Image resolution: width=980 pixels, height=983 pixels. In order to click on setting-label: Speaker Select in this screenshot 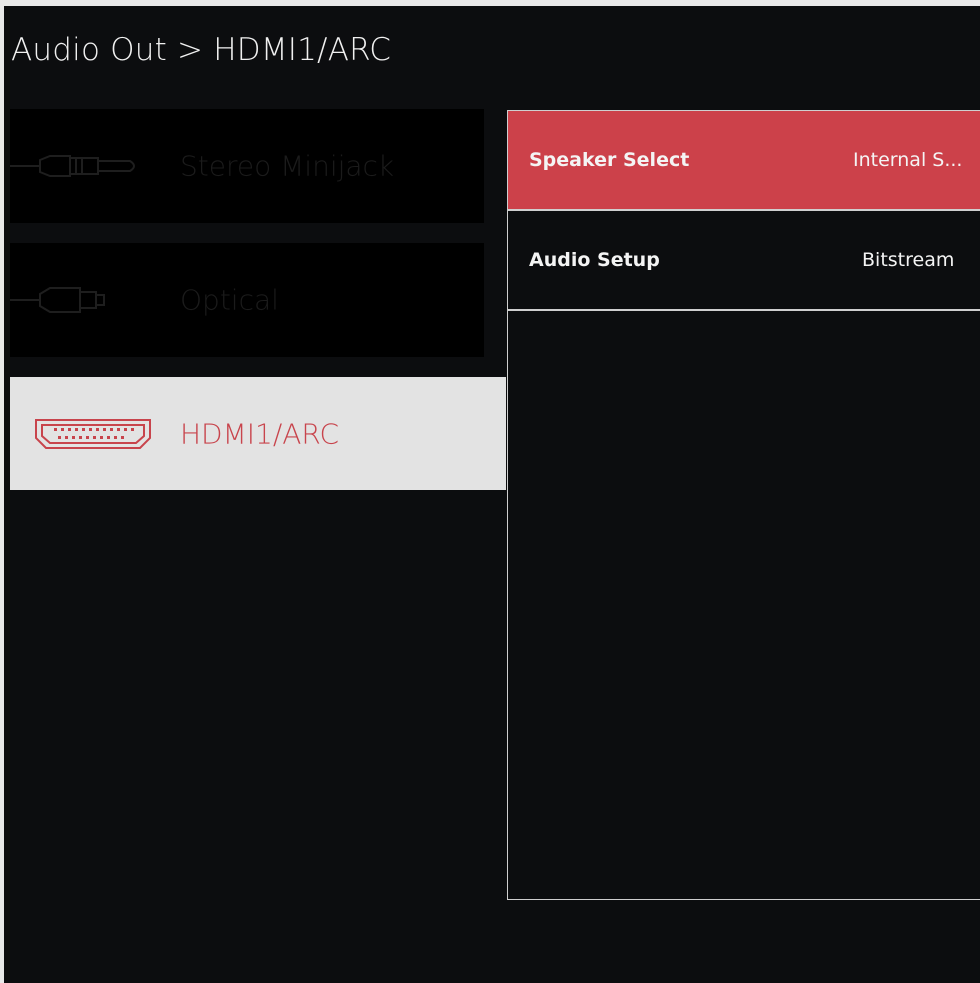, I will do `click(609, 160)`.